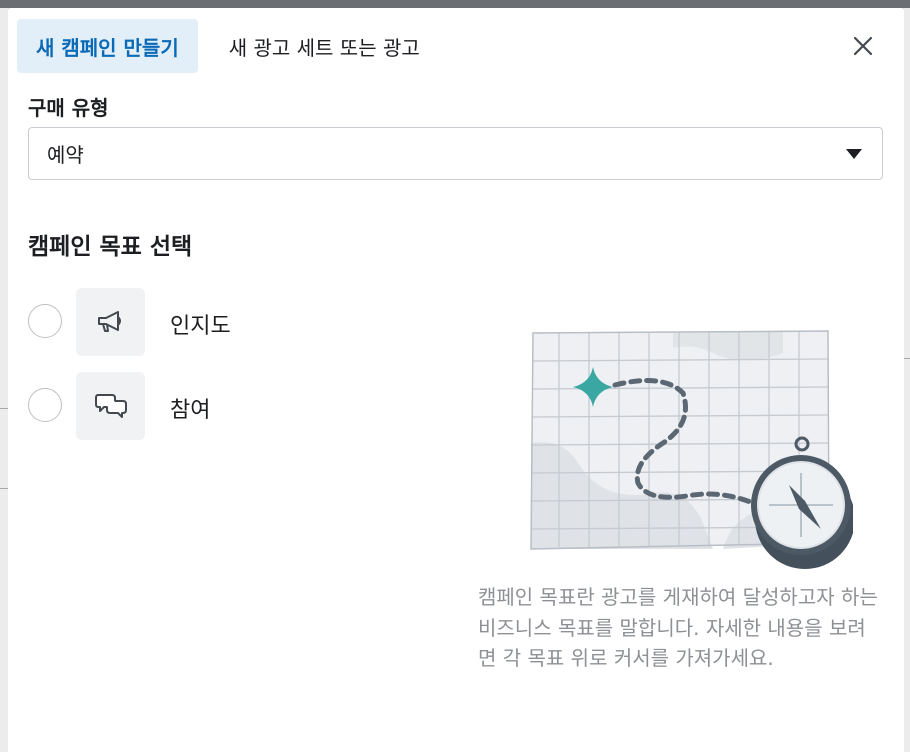  What do you see at coordinates (455, 4) in the screenshot?
I see `background-page-header` at bounding box center [455, 4].